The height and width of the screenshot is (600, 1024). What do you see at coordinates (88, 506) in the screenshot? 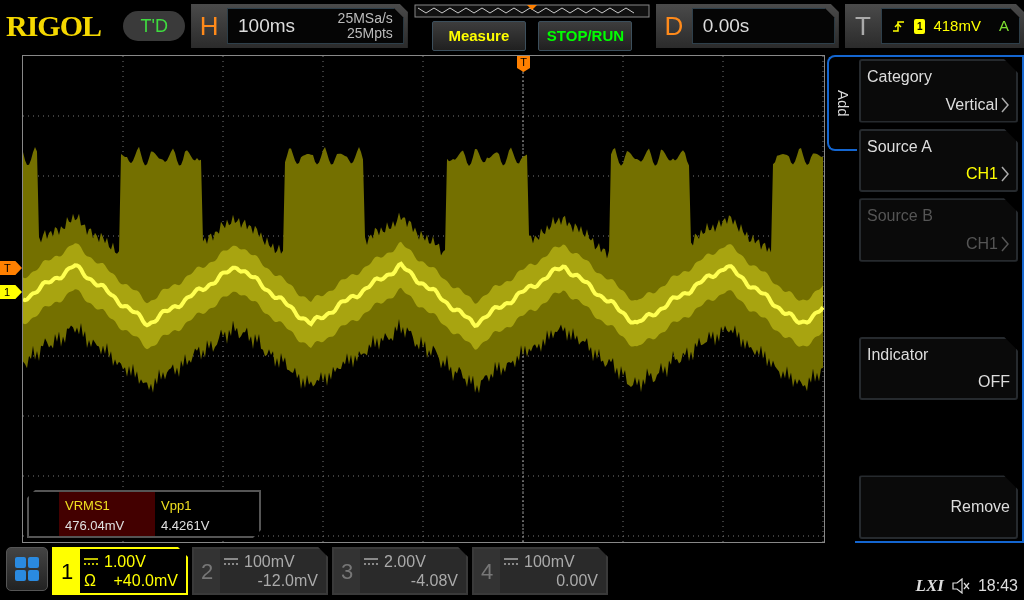
I see `measurement-name: VRMS1` at bounding box center [88, 506].